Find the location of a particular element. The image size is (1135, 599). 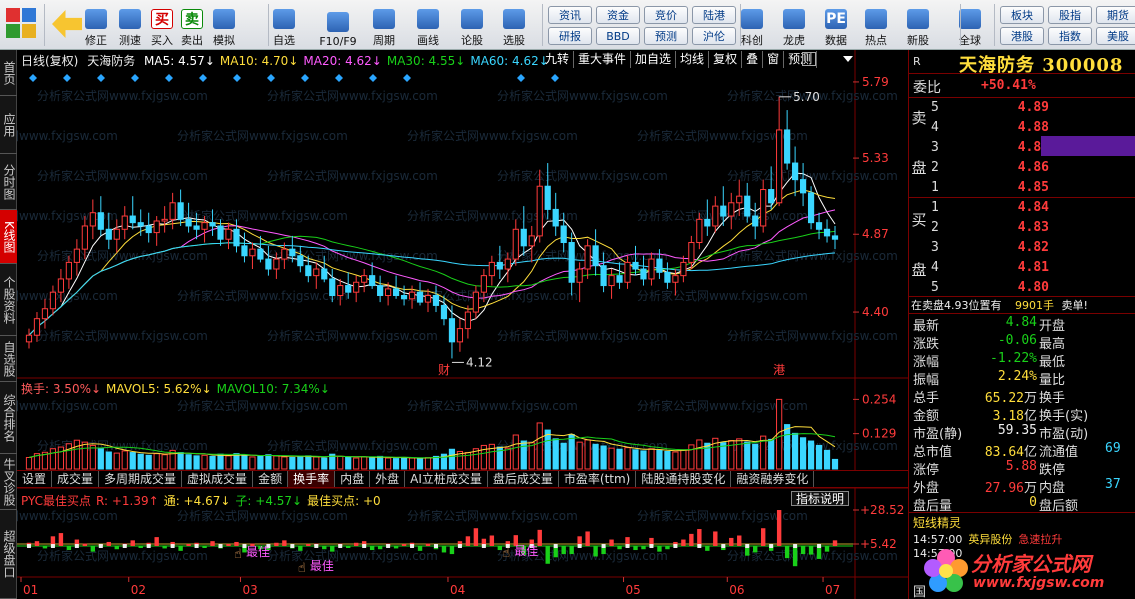

toolbar-button-3: 卖卖出 is located at coordinates (192, 25).